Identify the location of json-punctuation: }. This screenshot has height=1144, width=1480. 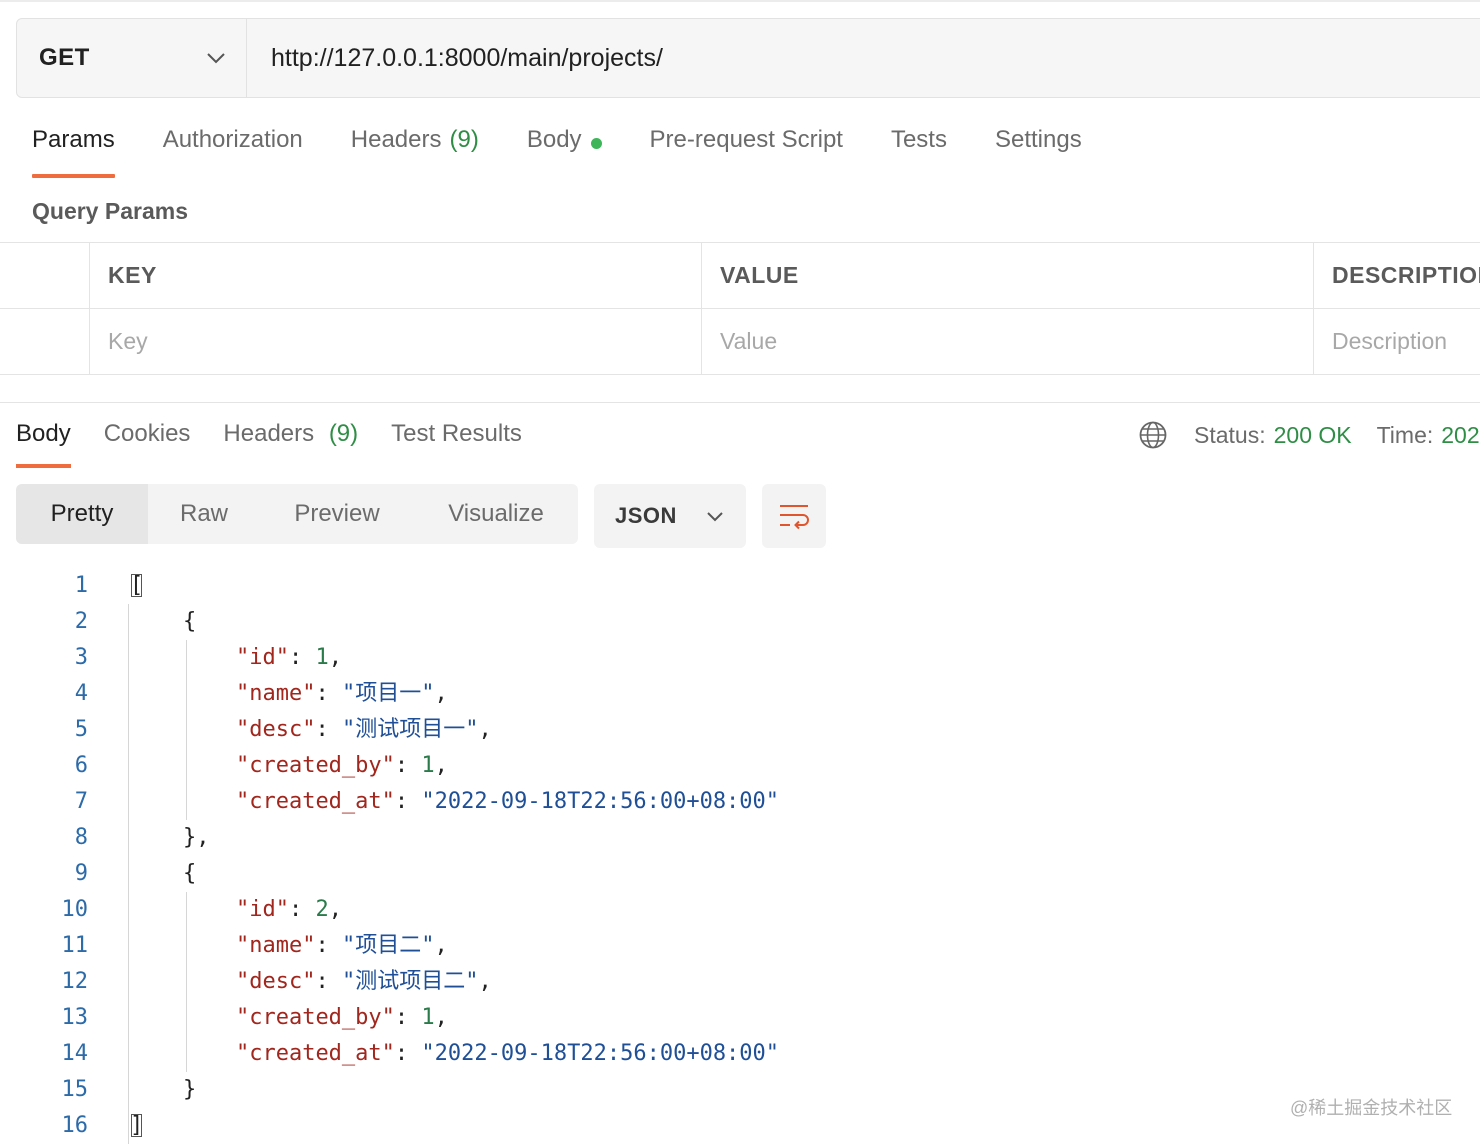
(163, 1089).